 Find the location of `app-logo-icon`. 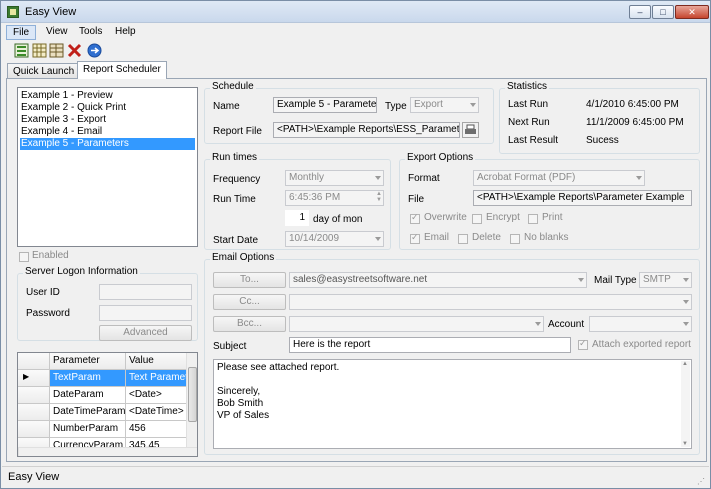

app-logo-icon is located at coordinates (13, 12).